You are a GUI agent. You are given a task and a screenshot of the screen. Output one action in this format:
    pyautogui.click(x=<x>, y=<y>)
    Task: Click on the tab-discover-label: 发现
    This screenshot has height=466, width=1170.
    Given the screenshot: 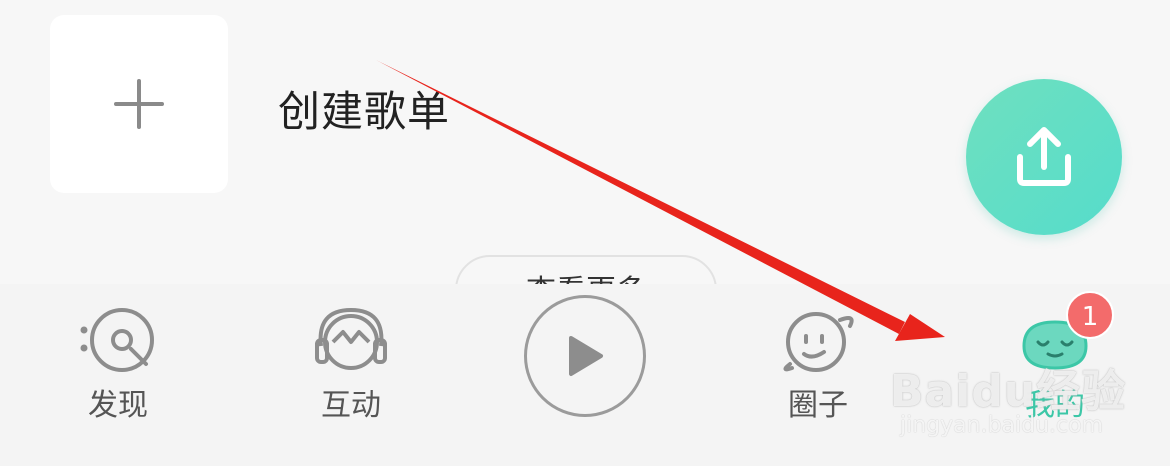 What is the action you would take?
    pyautogui.click(x=118, y=405)
    